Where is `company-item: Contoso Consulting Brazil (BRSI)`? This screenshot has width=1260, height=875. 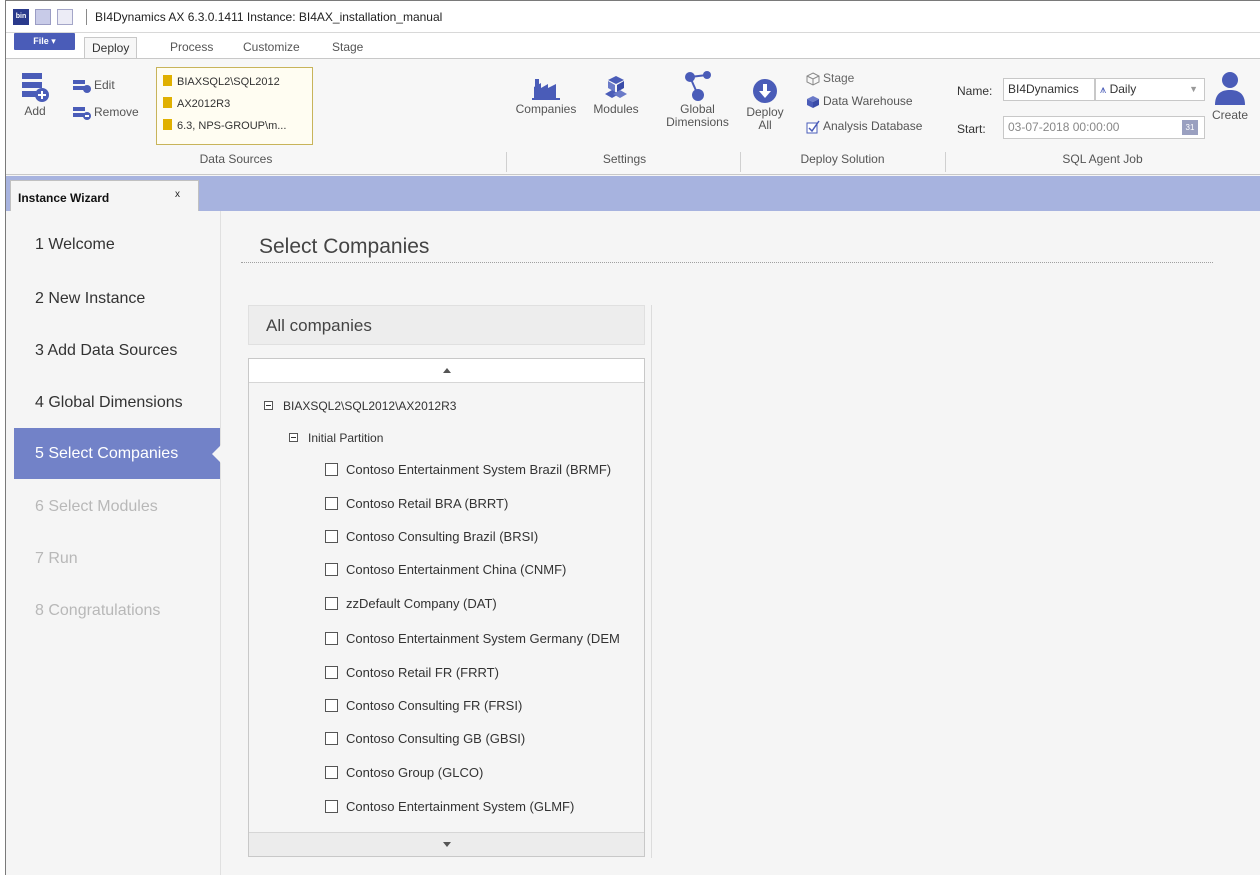 company-item: Contoso Consulting Brazil (BRSI) is located at coordinates (431, 540).